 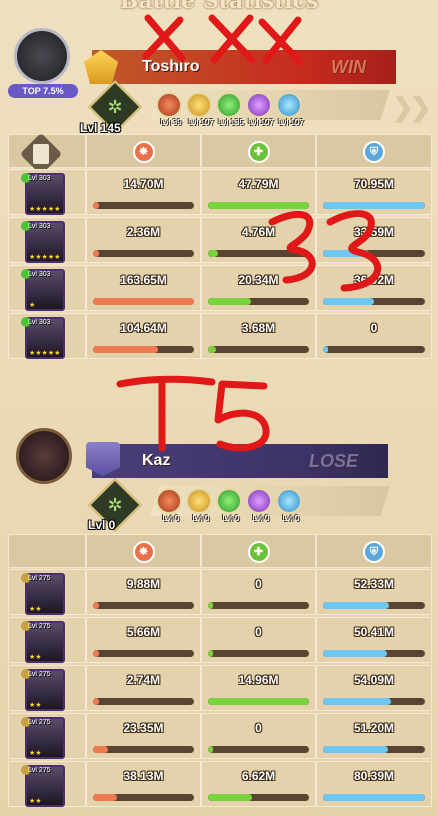 What do you see at coordinates (258, 192) in the screenshot?
I see `heal-cell: 47.79M` at bounding box center [258, 192].